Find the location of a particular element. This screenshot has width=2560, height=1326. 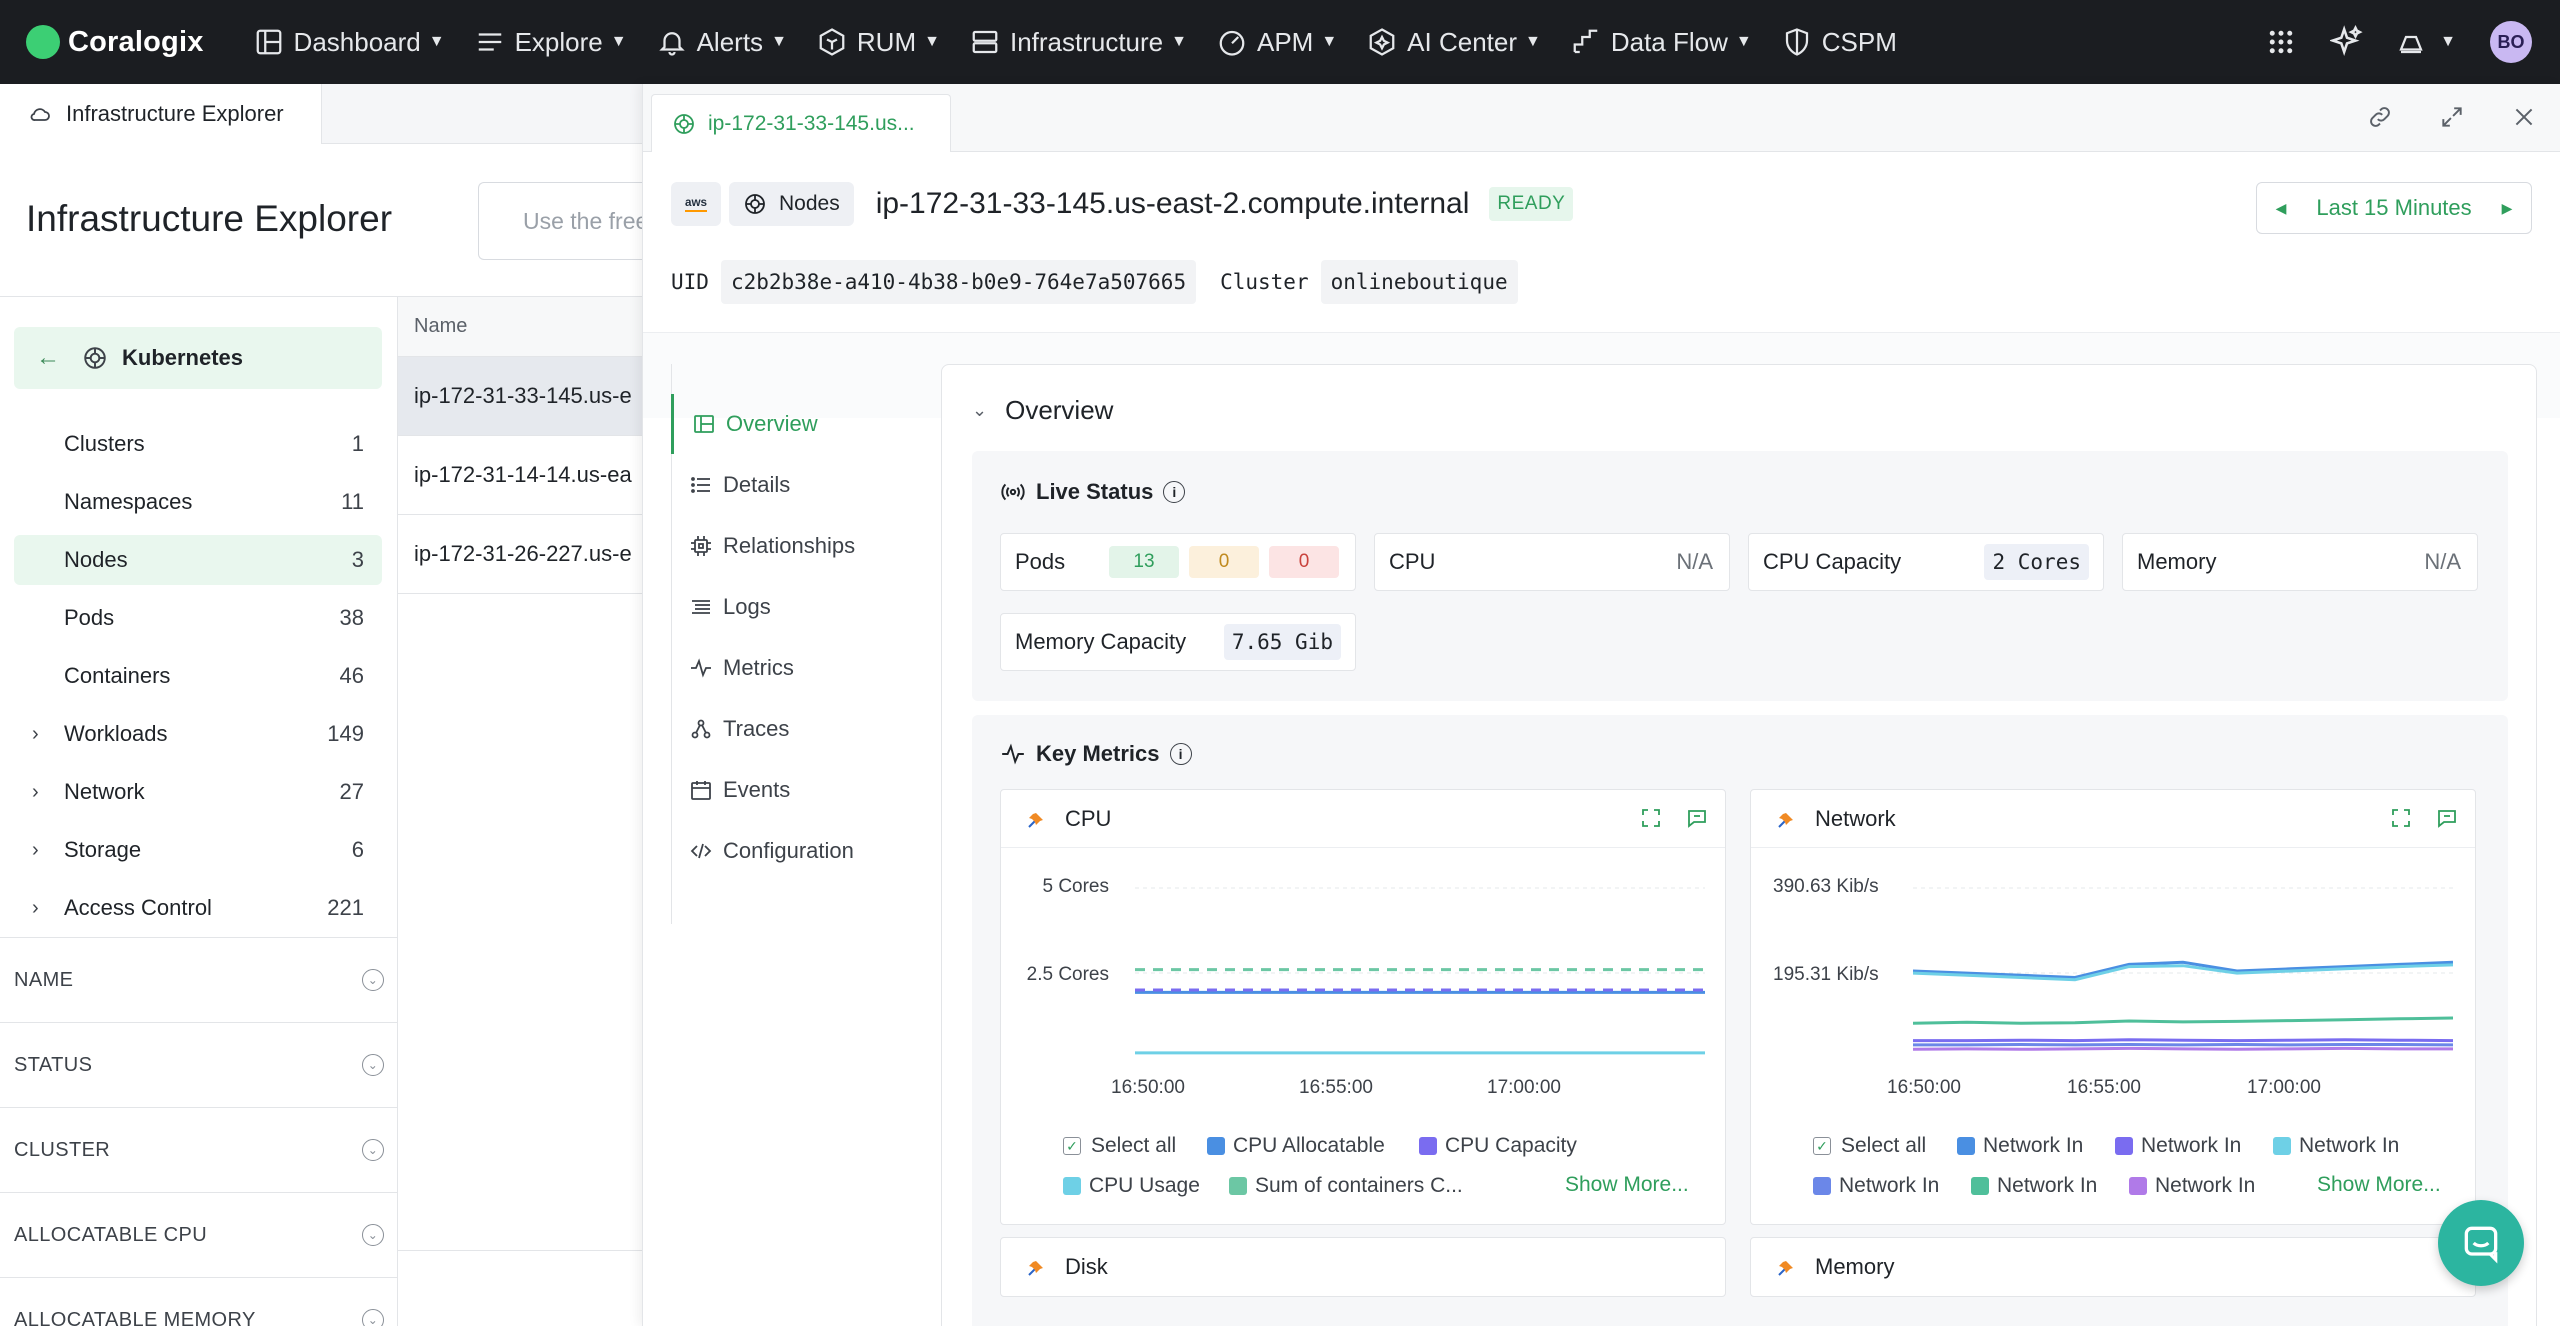

user-avatar: BO is located at coordinates (2511, 42).